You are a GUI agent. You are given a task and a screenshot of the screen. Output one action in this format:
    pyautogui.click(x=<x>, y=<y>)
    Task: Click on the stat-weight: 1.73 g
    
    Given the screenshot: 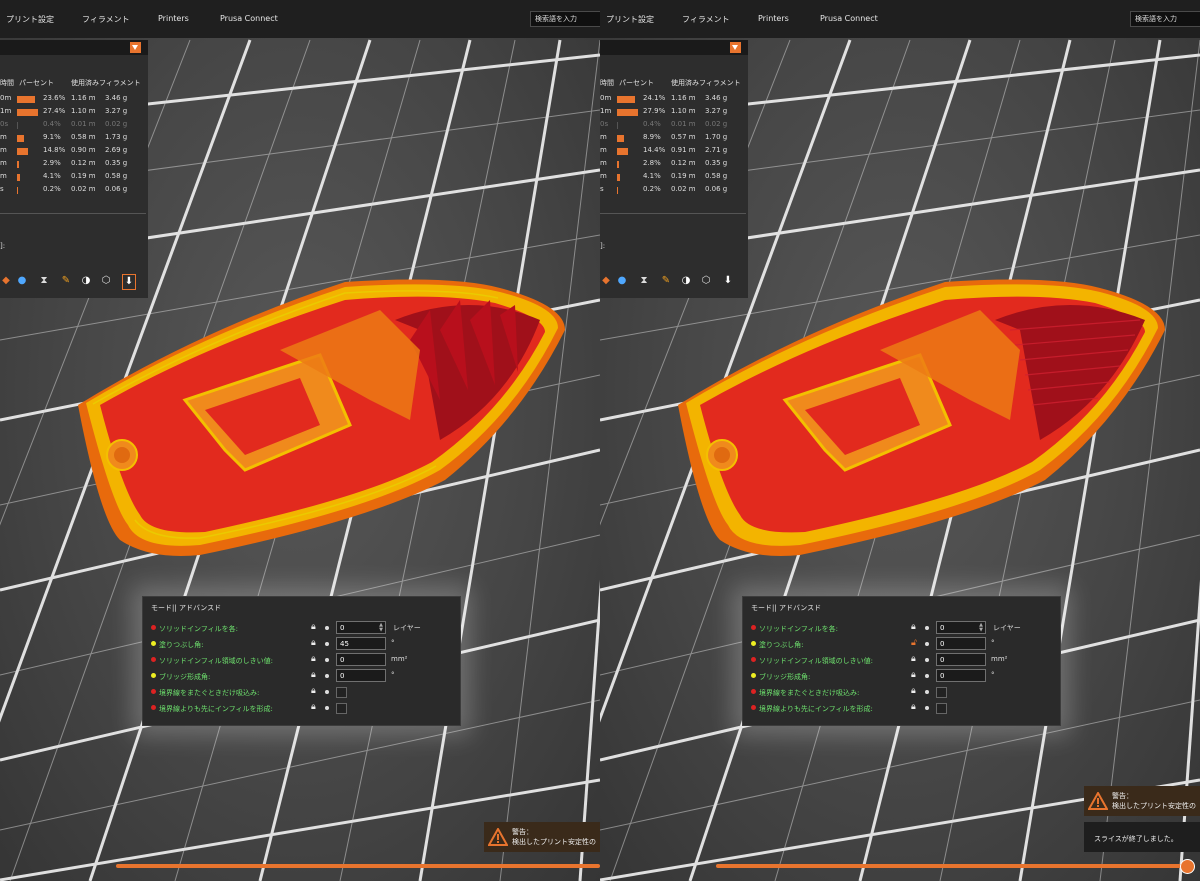 What is the action you would take?
    pyautogui.click(x=116, y=137)
    